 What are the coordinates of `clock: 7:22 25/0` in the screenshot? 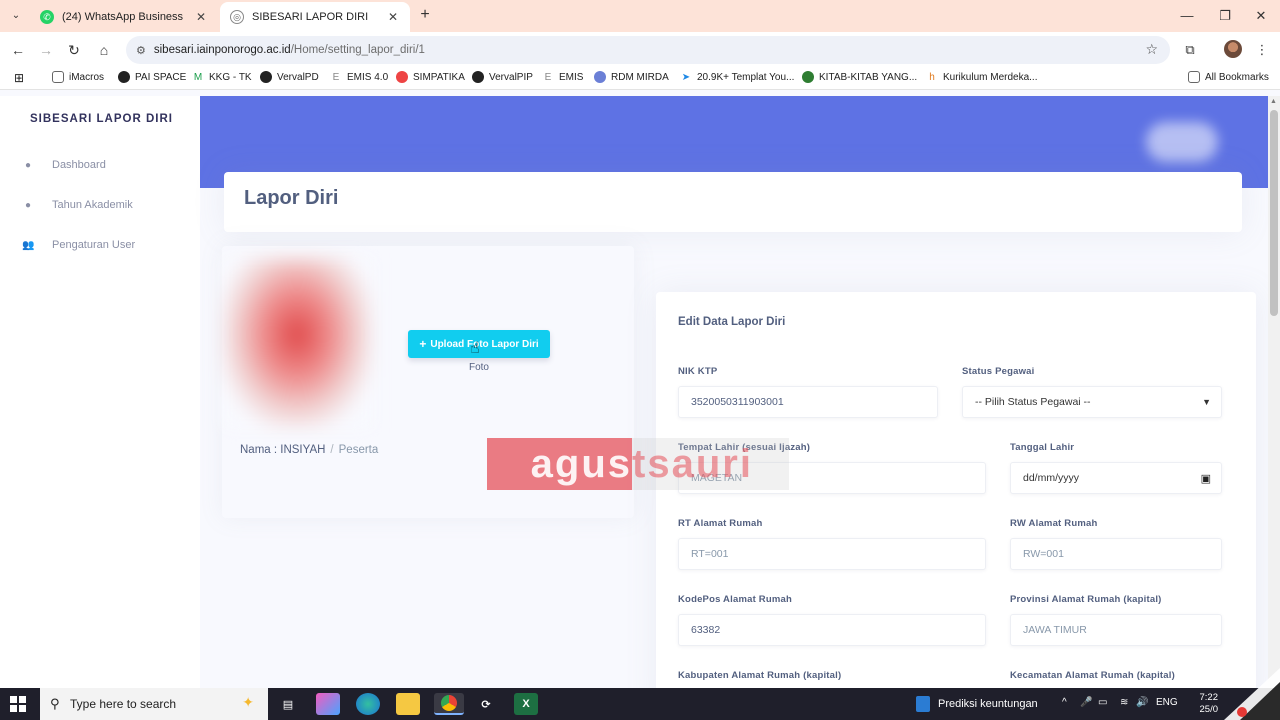 It's located at (1202, 704).